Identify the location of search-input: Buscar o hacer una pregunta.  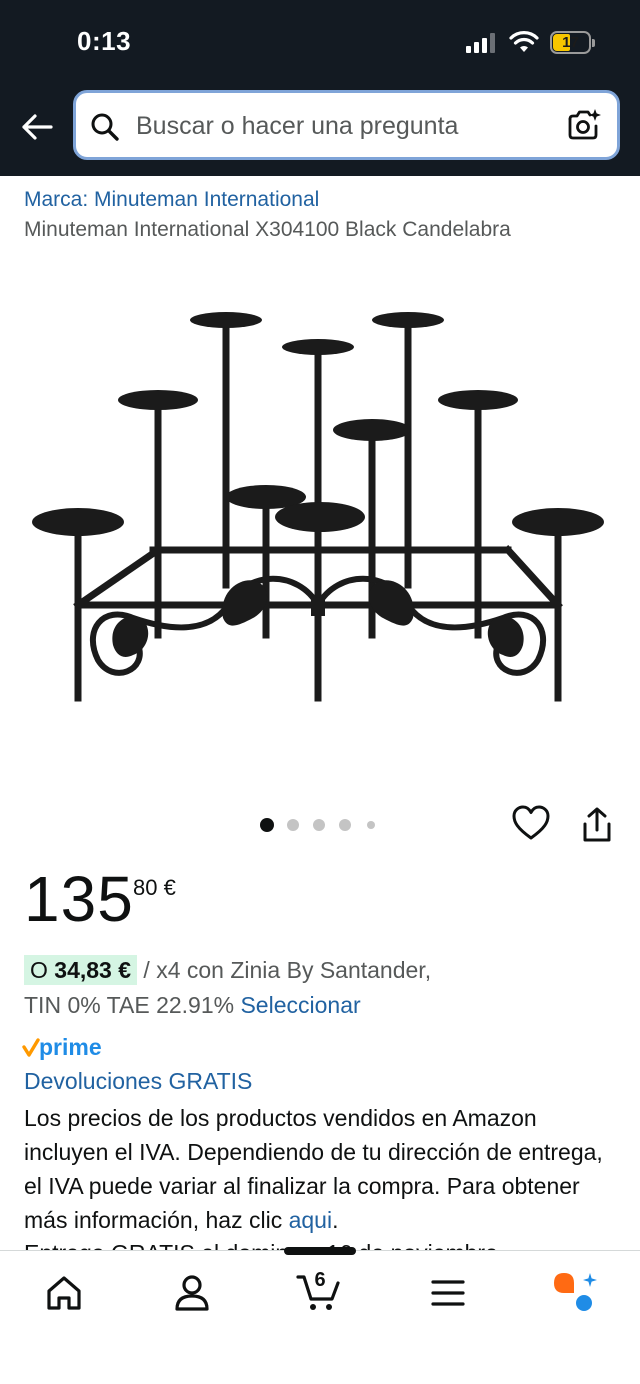
(297, 126).